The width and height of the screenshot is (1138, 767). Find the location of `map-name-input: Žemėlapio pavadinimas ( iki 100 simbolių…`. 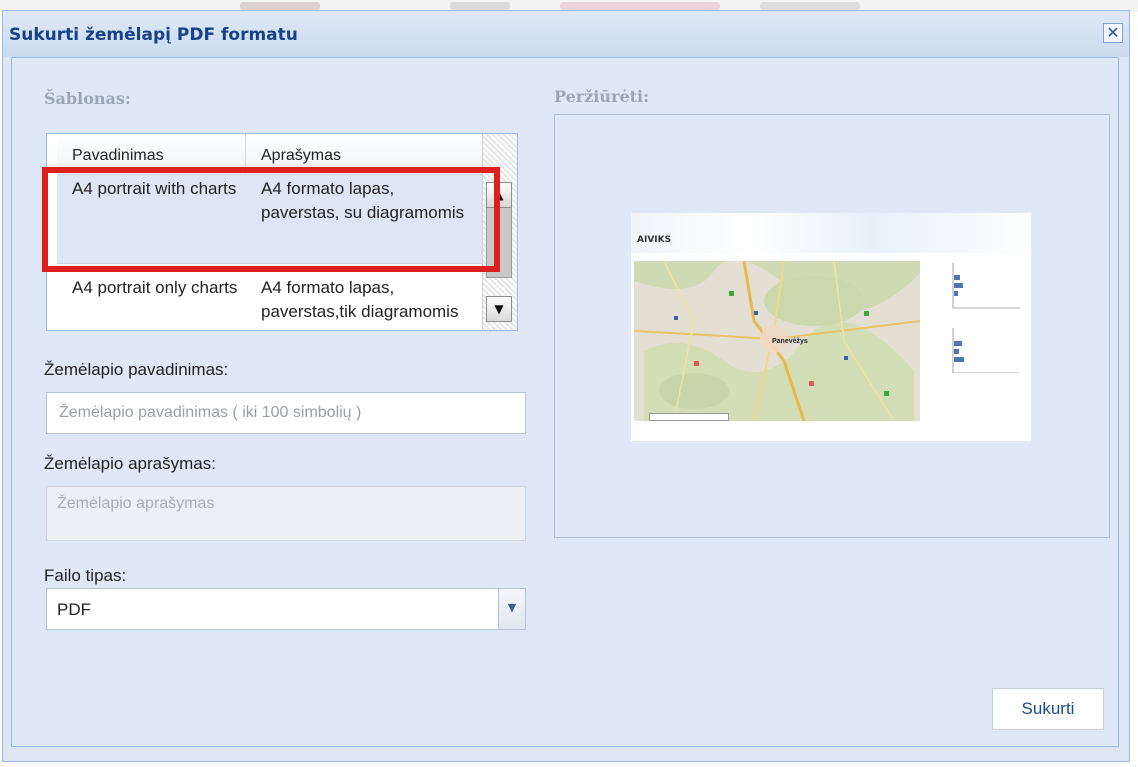

map-name-input: Žemėlapio pavadinimas ( iki 100 simbolių… is located at coordinates (286, 413).